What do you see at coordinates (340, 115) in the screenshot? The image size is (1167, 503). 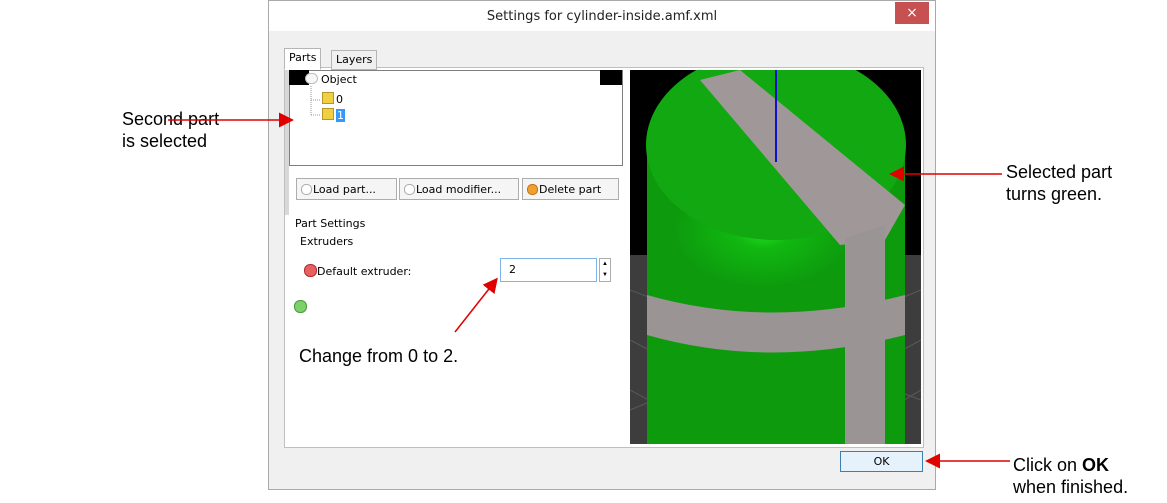 I see `tree-node-label: 1` at bounding box center [340, 115].